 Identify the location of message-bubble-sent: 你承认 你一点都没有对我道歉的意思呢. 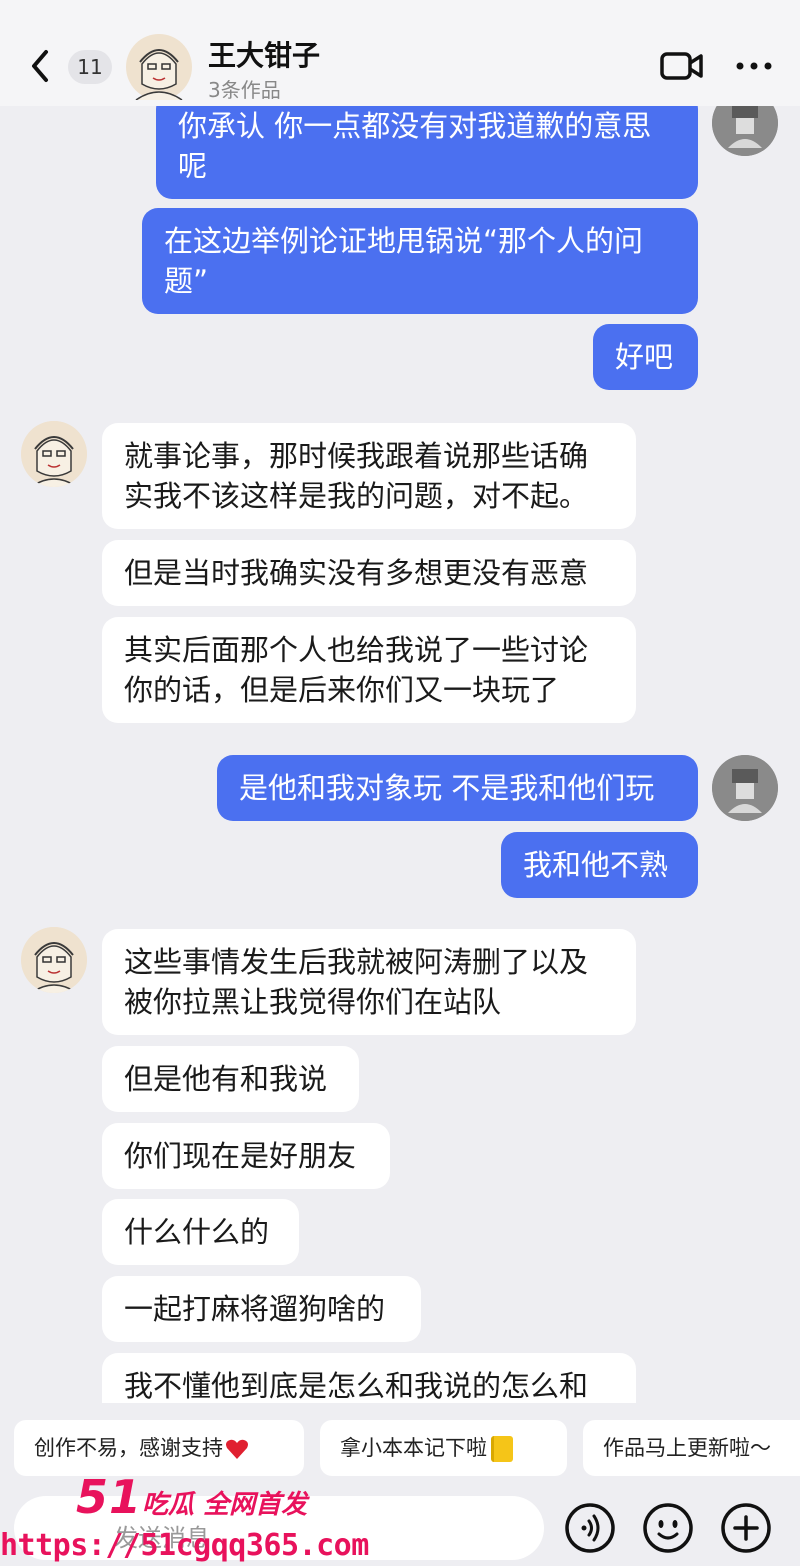
(427, 146).